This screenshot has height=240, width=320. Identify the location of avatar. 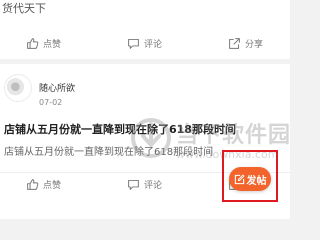
(18, 88).